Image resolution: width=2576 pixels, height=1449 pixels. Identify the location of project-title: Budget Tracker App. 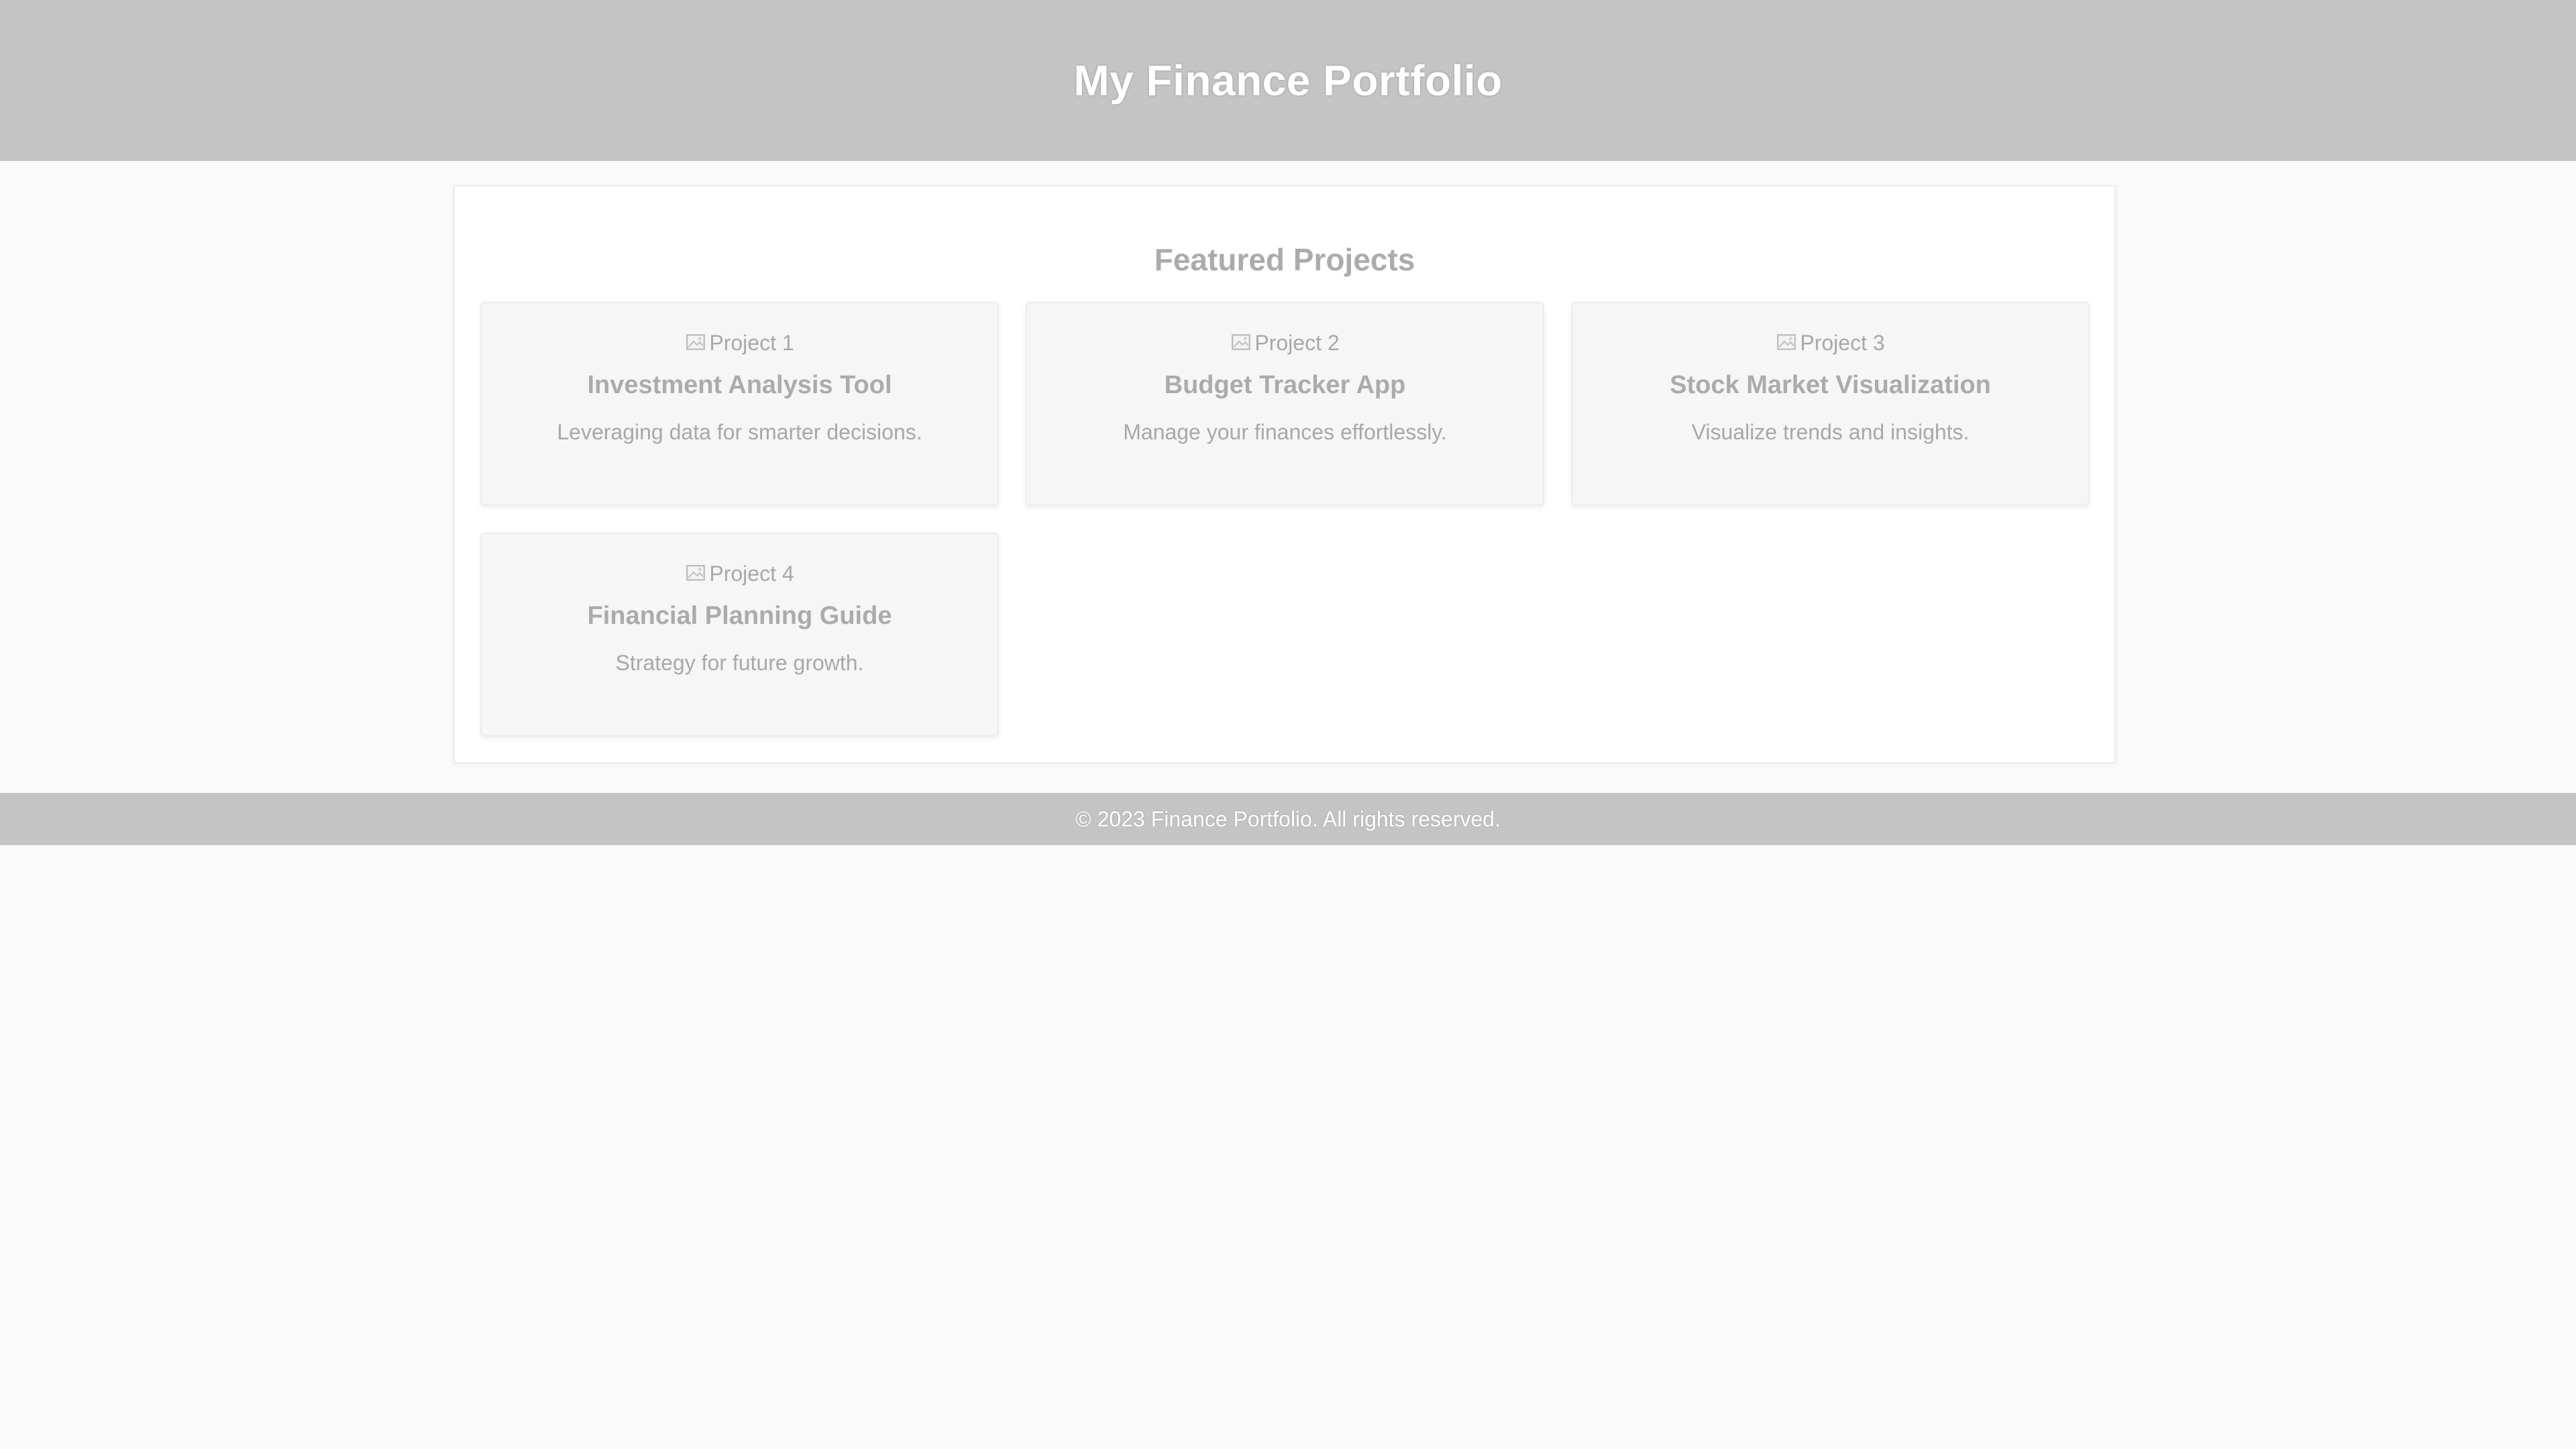
(1285, 385).